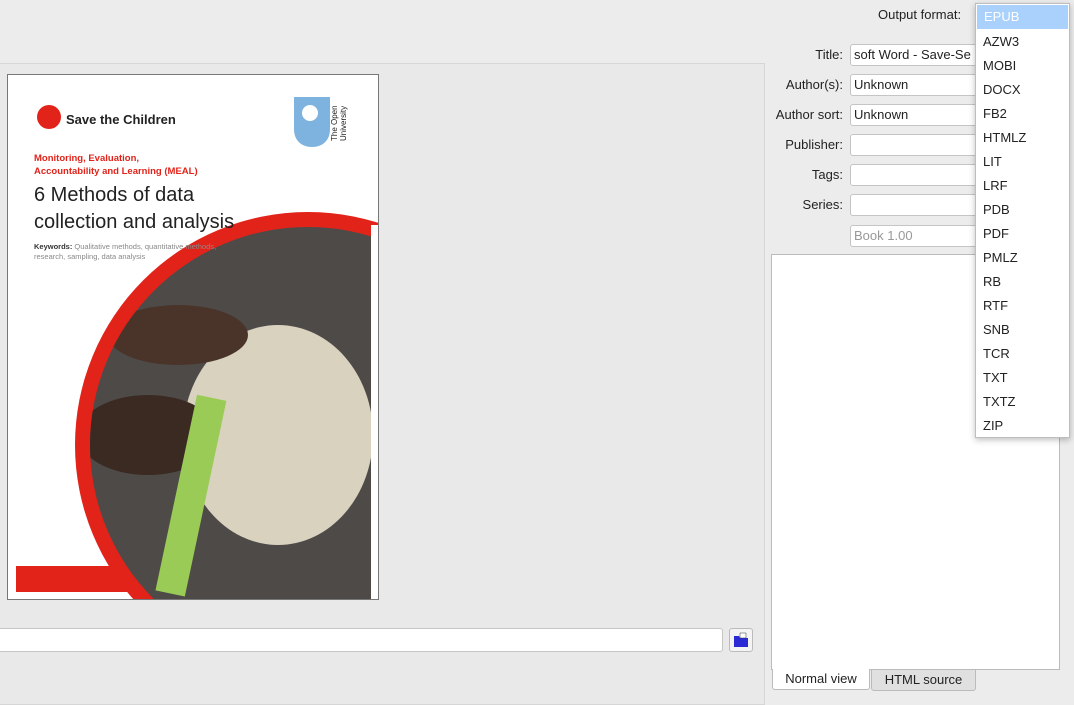 The width and height of the screenshot is (1074, 705). I want to click on publisher-label: Publisher:, so click(814, 144).